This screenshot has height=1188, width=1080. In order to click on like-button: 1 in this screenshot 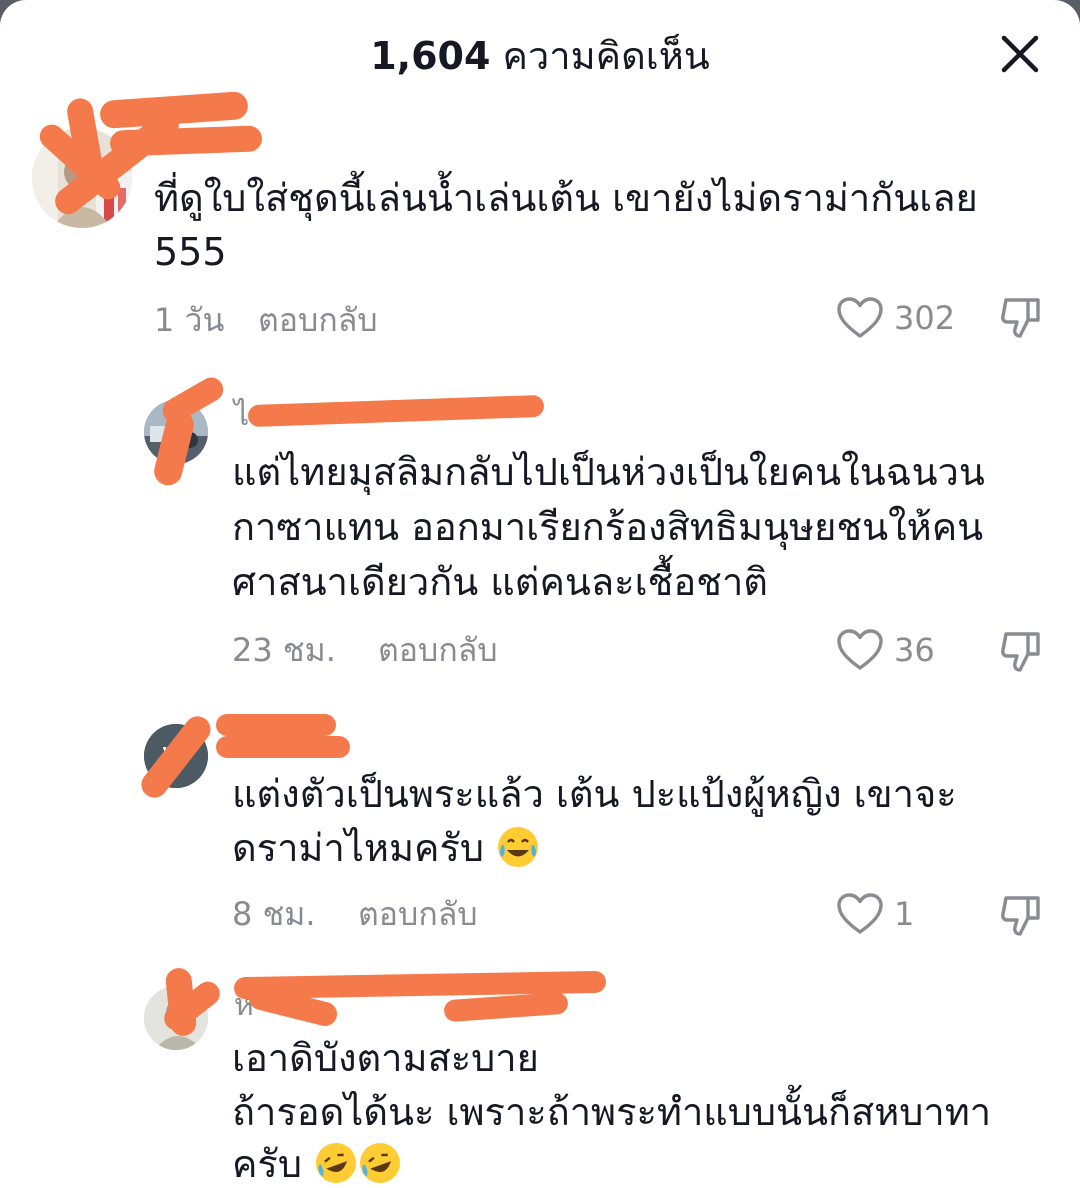, I will do `click(886, 914)`.